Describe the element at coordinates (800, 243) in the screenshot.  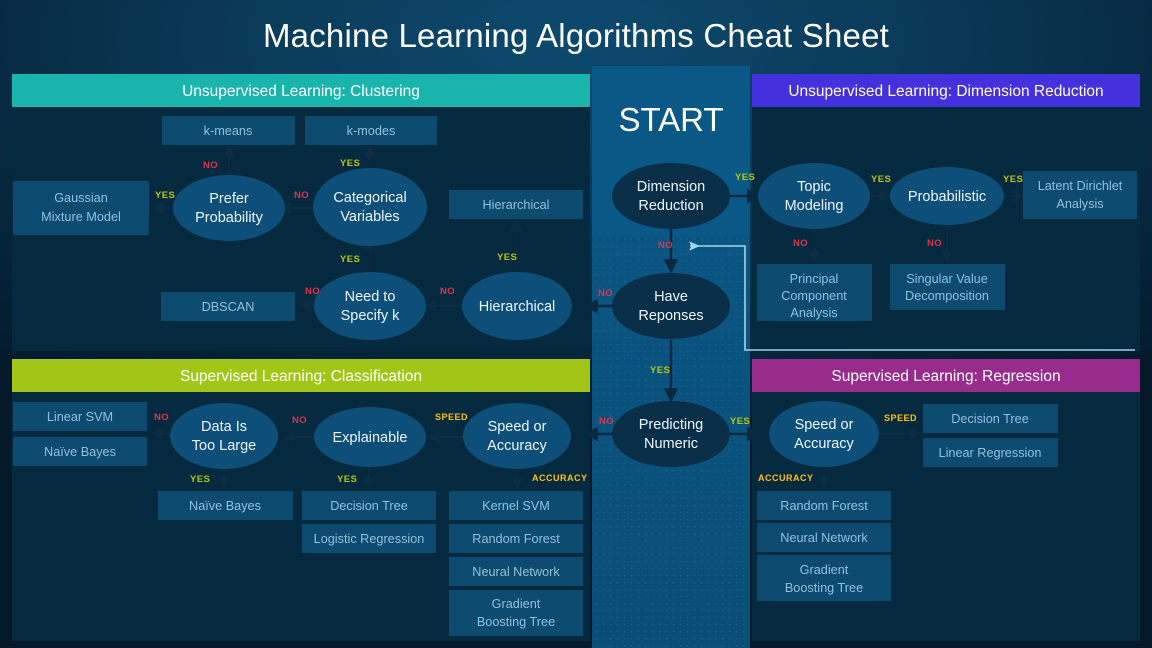
I see `edge-label-tm-pca: NO` at that location.